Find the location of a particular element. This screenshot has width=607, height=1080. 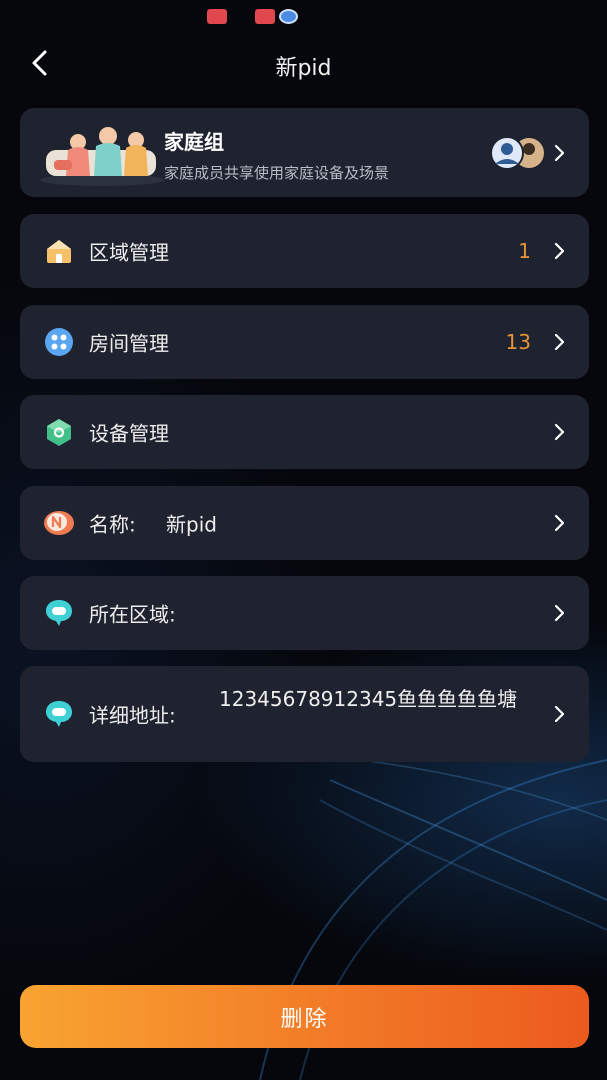

family-illustration is located at coordinates (102, 156).